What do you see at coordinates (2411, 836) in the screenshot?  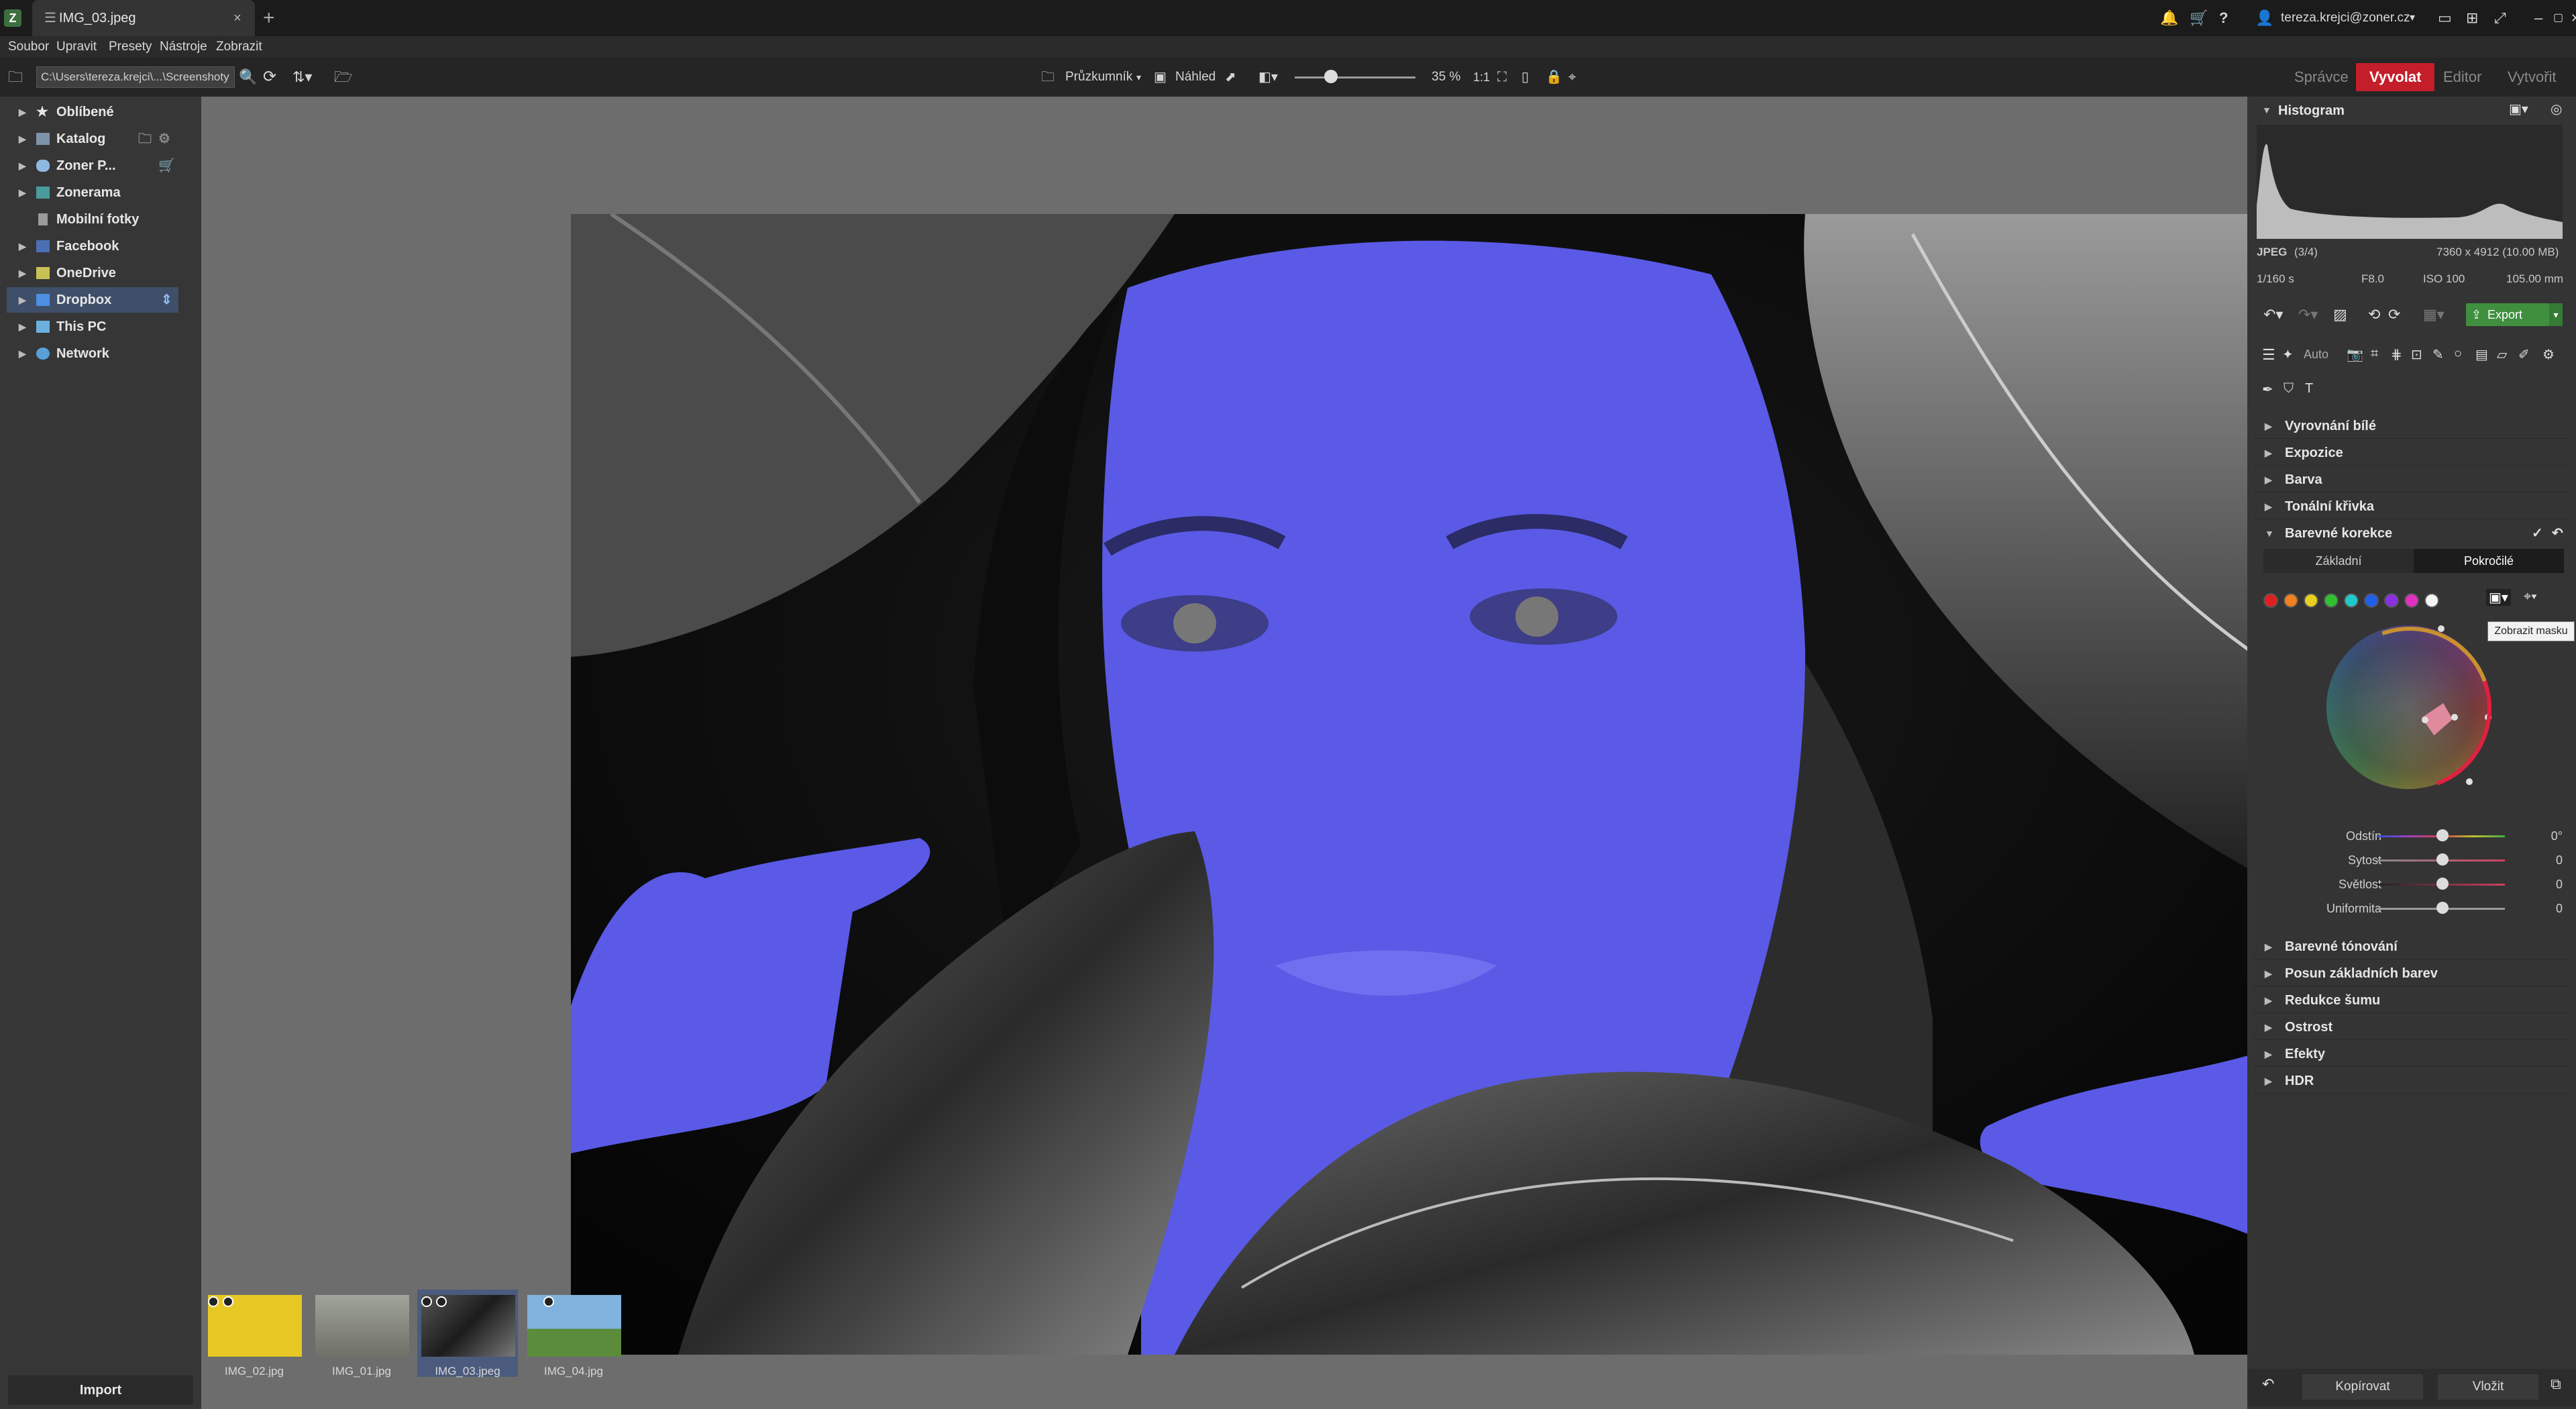 I see `slider-hue: Odstín 0°` at bounding box center [2411, 836].